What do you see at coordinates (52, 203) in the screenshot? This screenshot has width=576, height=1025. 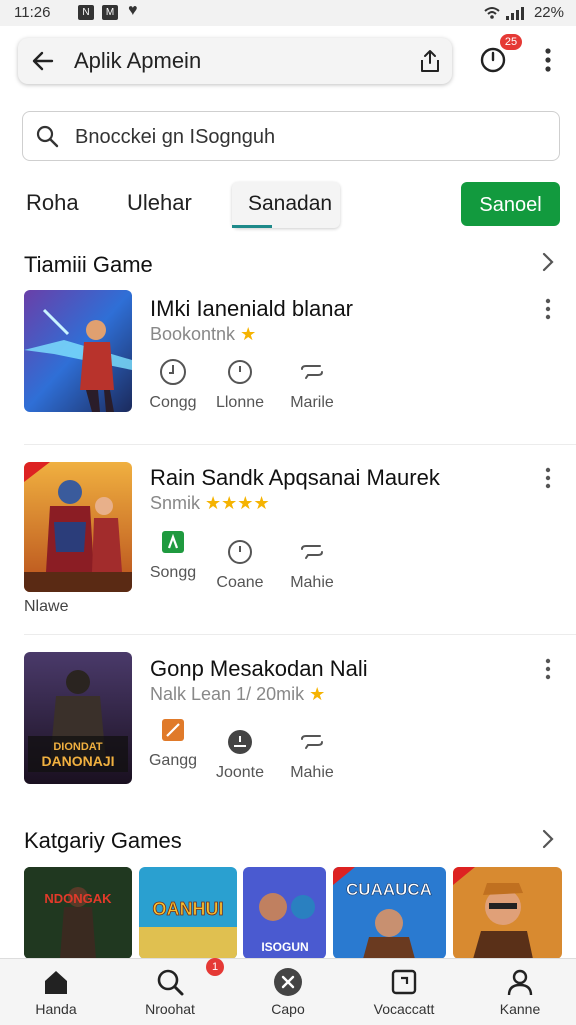 I see `tab-roha: Roha` at bounding box center [52, 203].